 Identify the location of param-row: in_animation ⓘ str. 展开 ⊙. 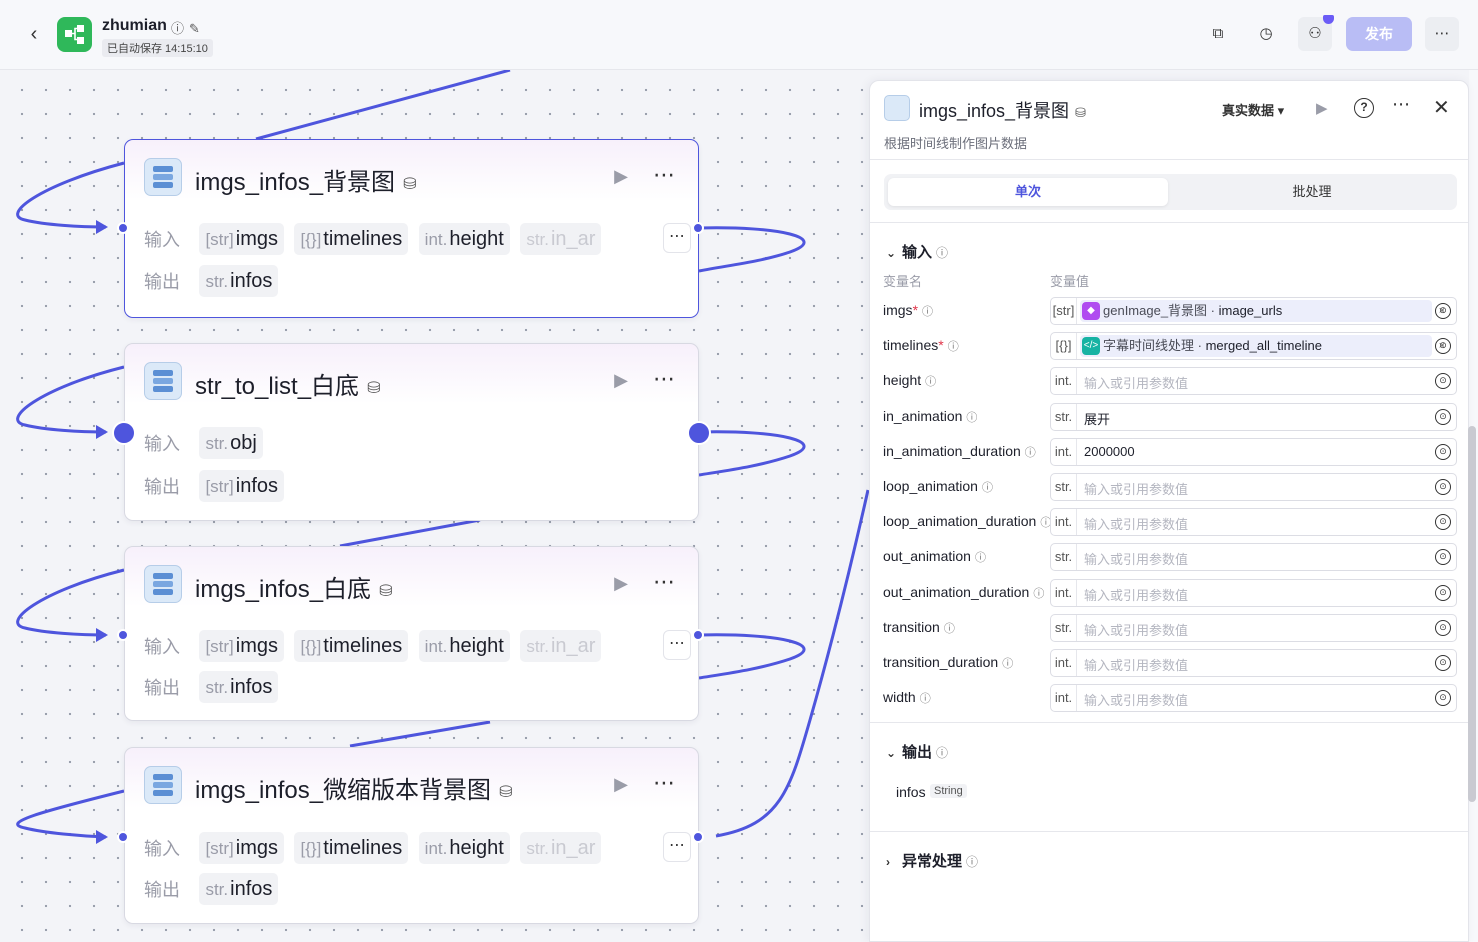
(1169, 417).